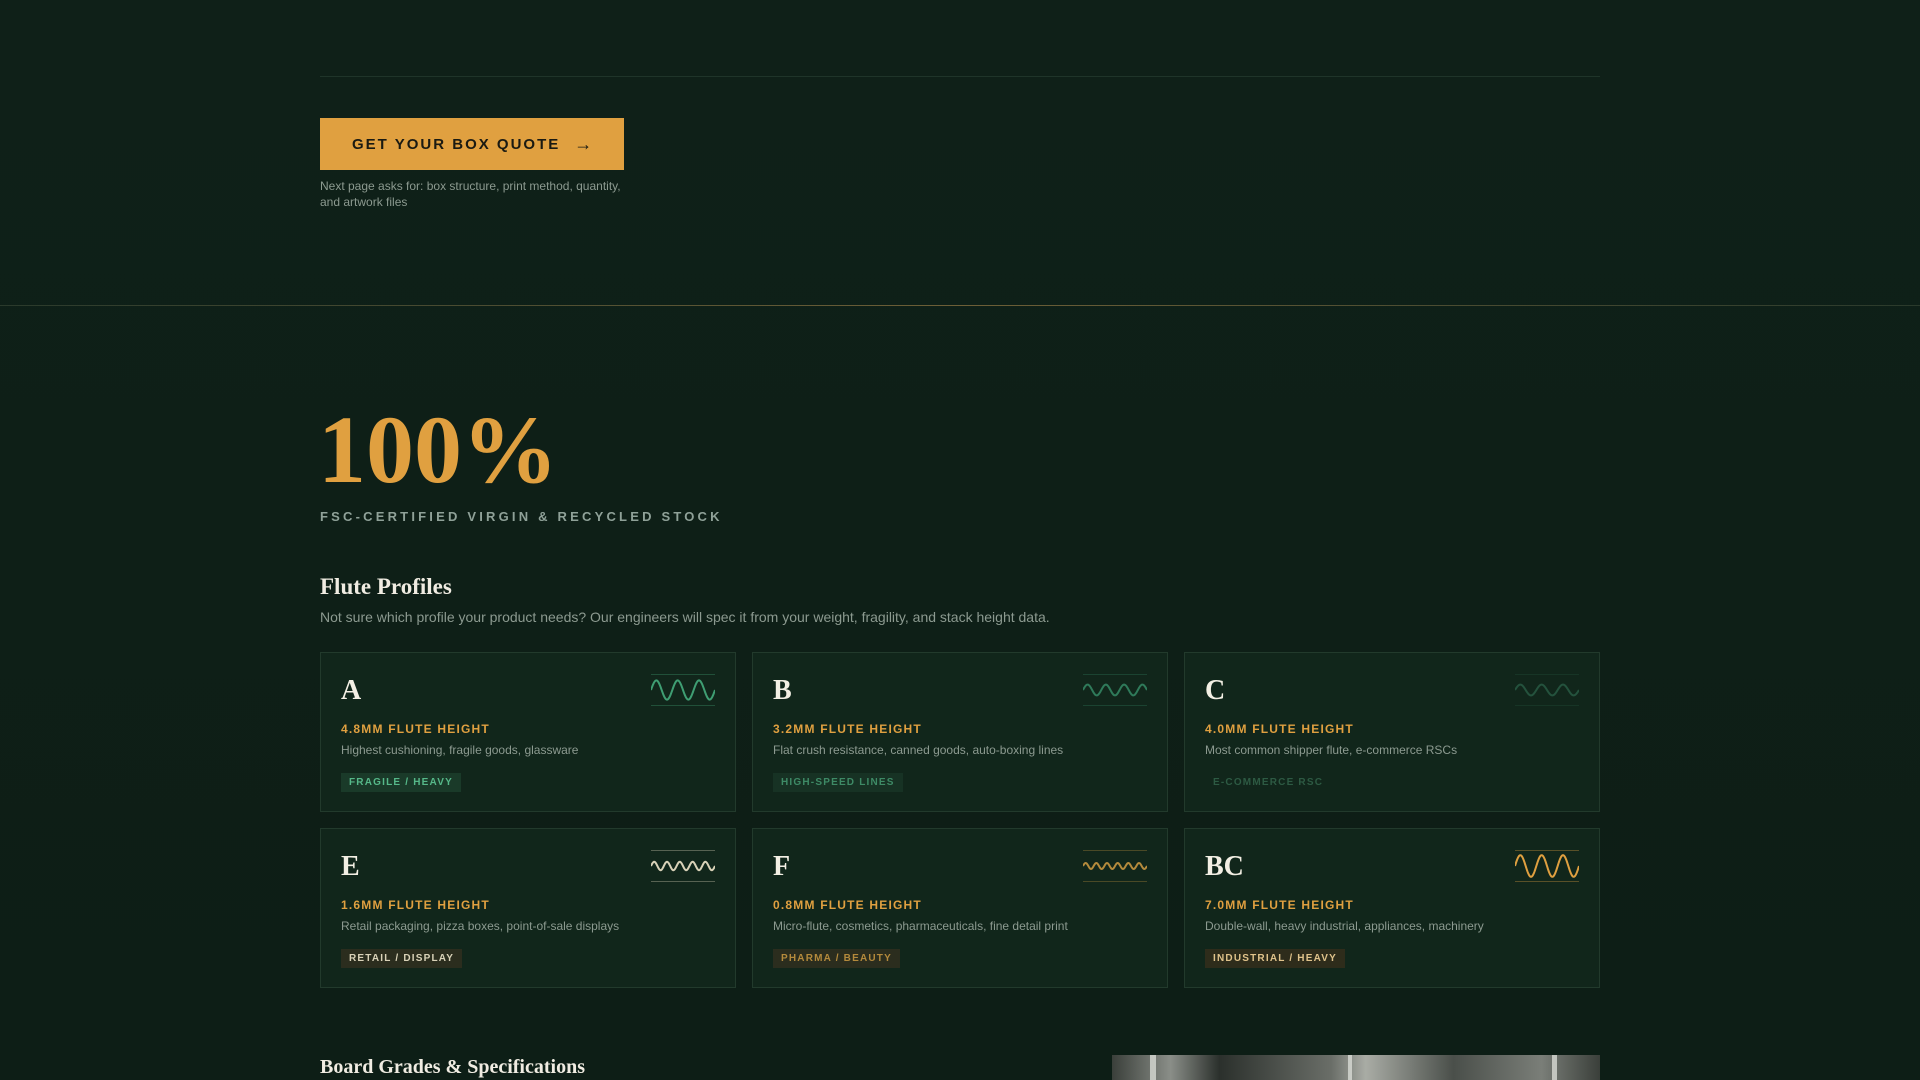  I want to click on flute-spec: 7.0MM FLUTE HEIGHT, so click(1279, 905).